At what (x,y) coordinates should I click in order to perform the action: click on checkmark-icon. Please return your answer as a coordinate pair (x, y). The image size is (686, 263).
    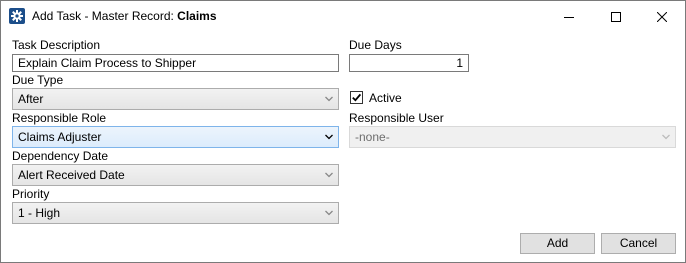
    Looking at the image, I should click on (357, 97).